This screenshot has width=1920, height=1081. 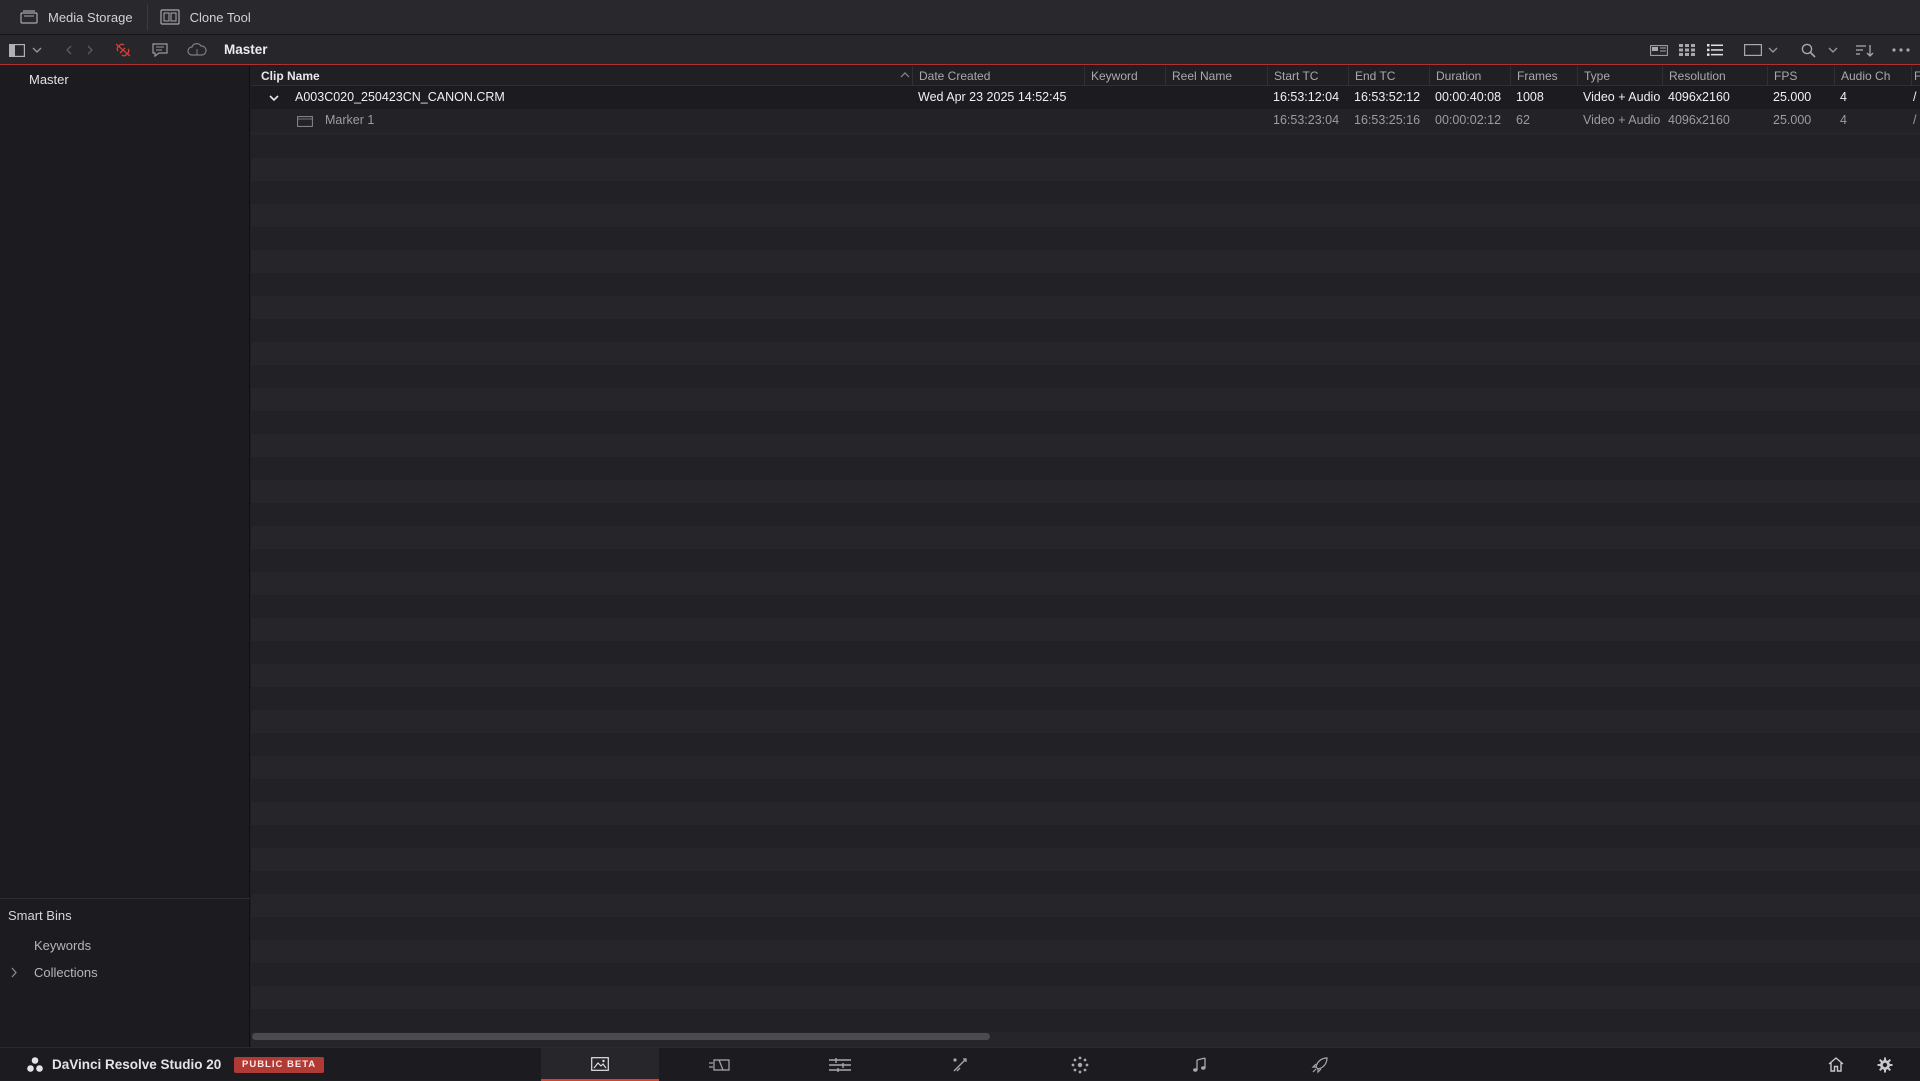 I want to click on page-media-button, so click(x=600, y=1064).